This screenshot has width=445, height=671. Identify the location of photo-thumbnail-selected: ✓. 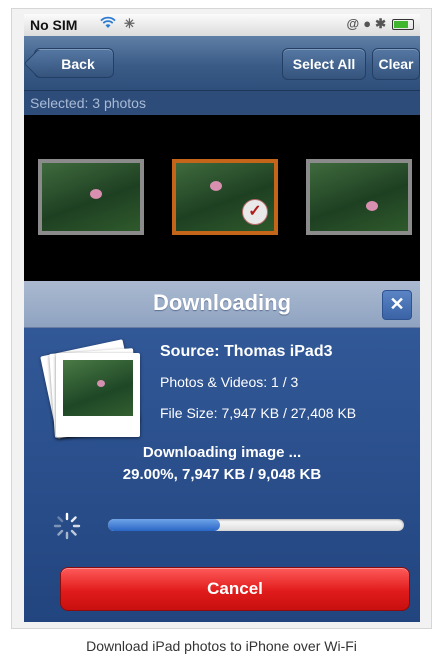
(225, 197).